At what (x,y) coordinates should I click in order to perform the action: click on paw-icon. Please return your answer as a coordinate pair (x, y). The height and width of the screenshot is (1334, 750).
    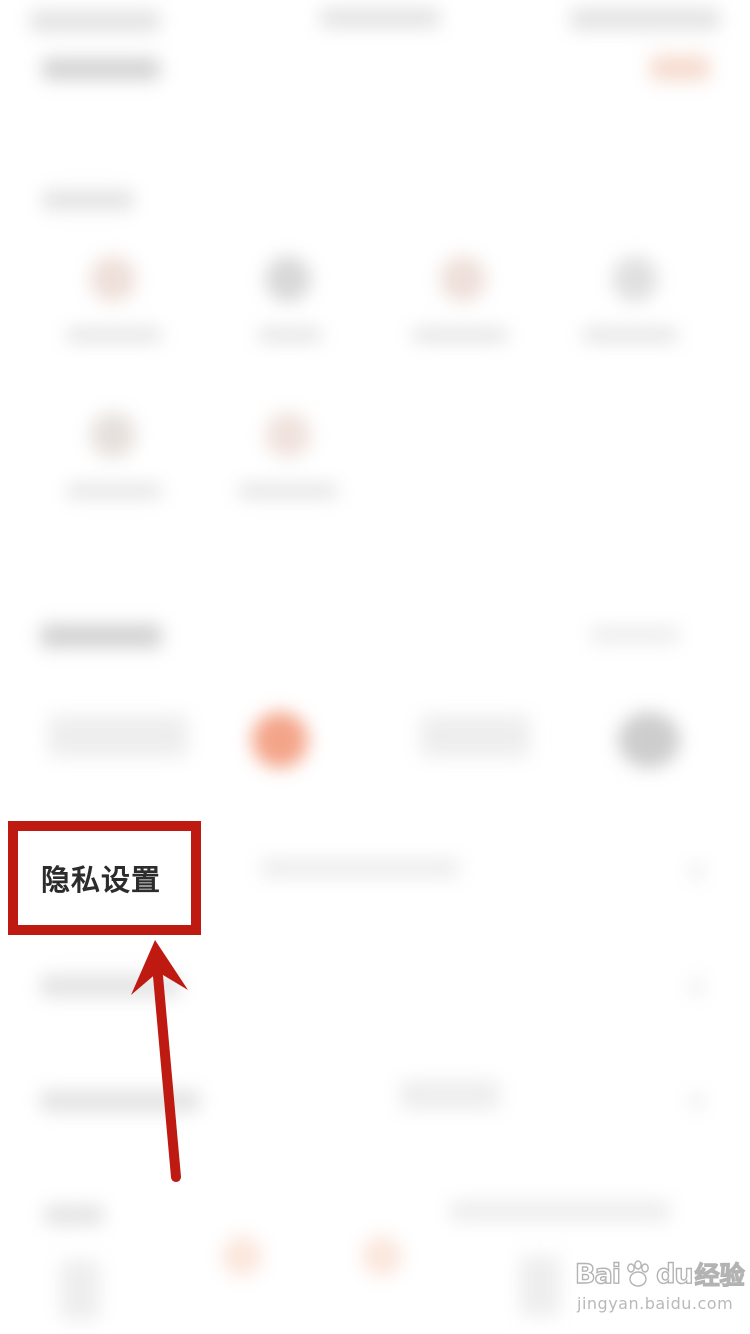
    Looking at the image, I should click on (638, 1273).